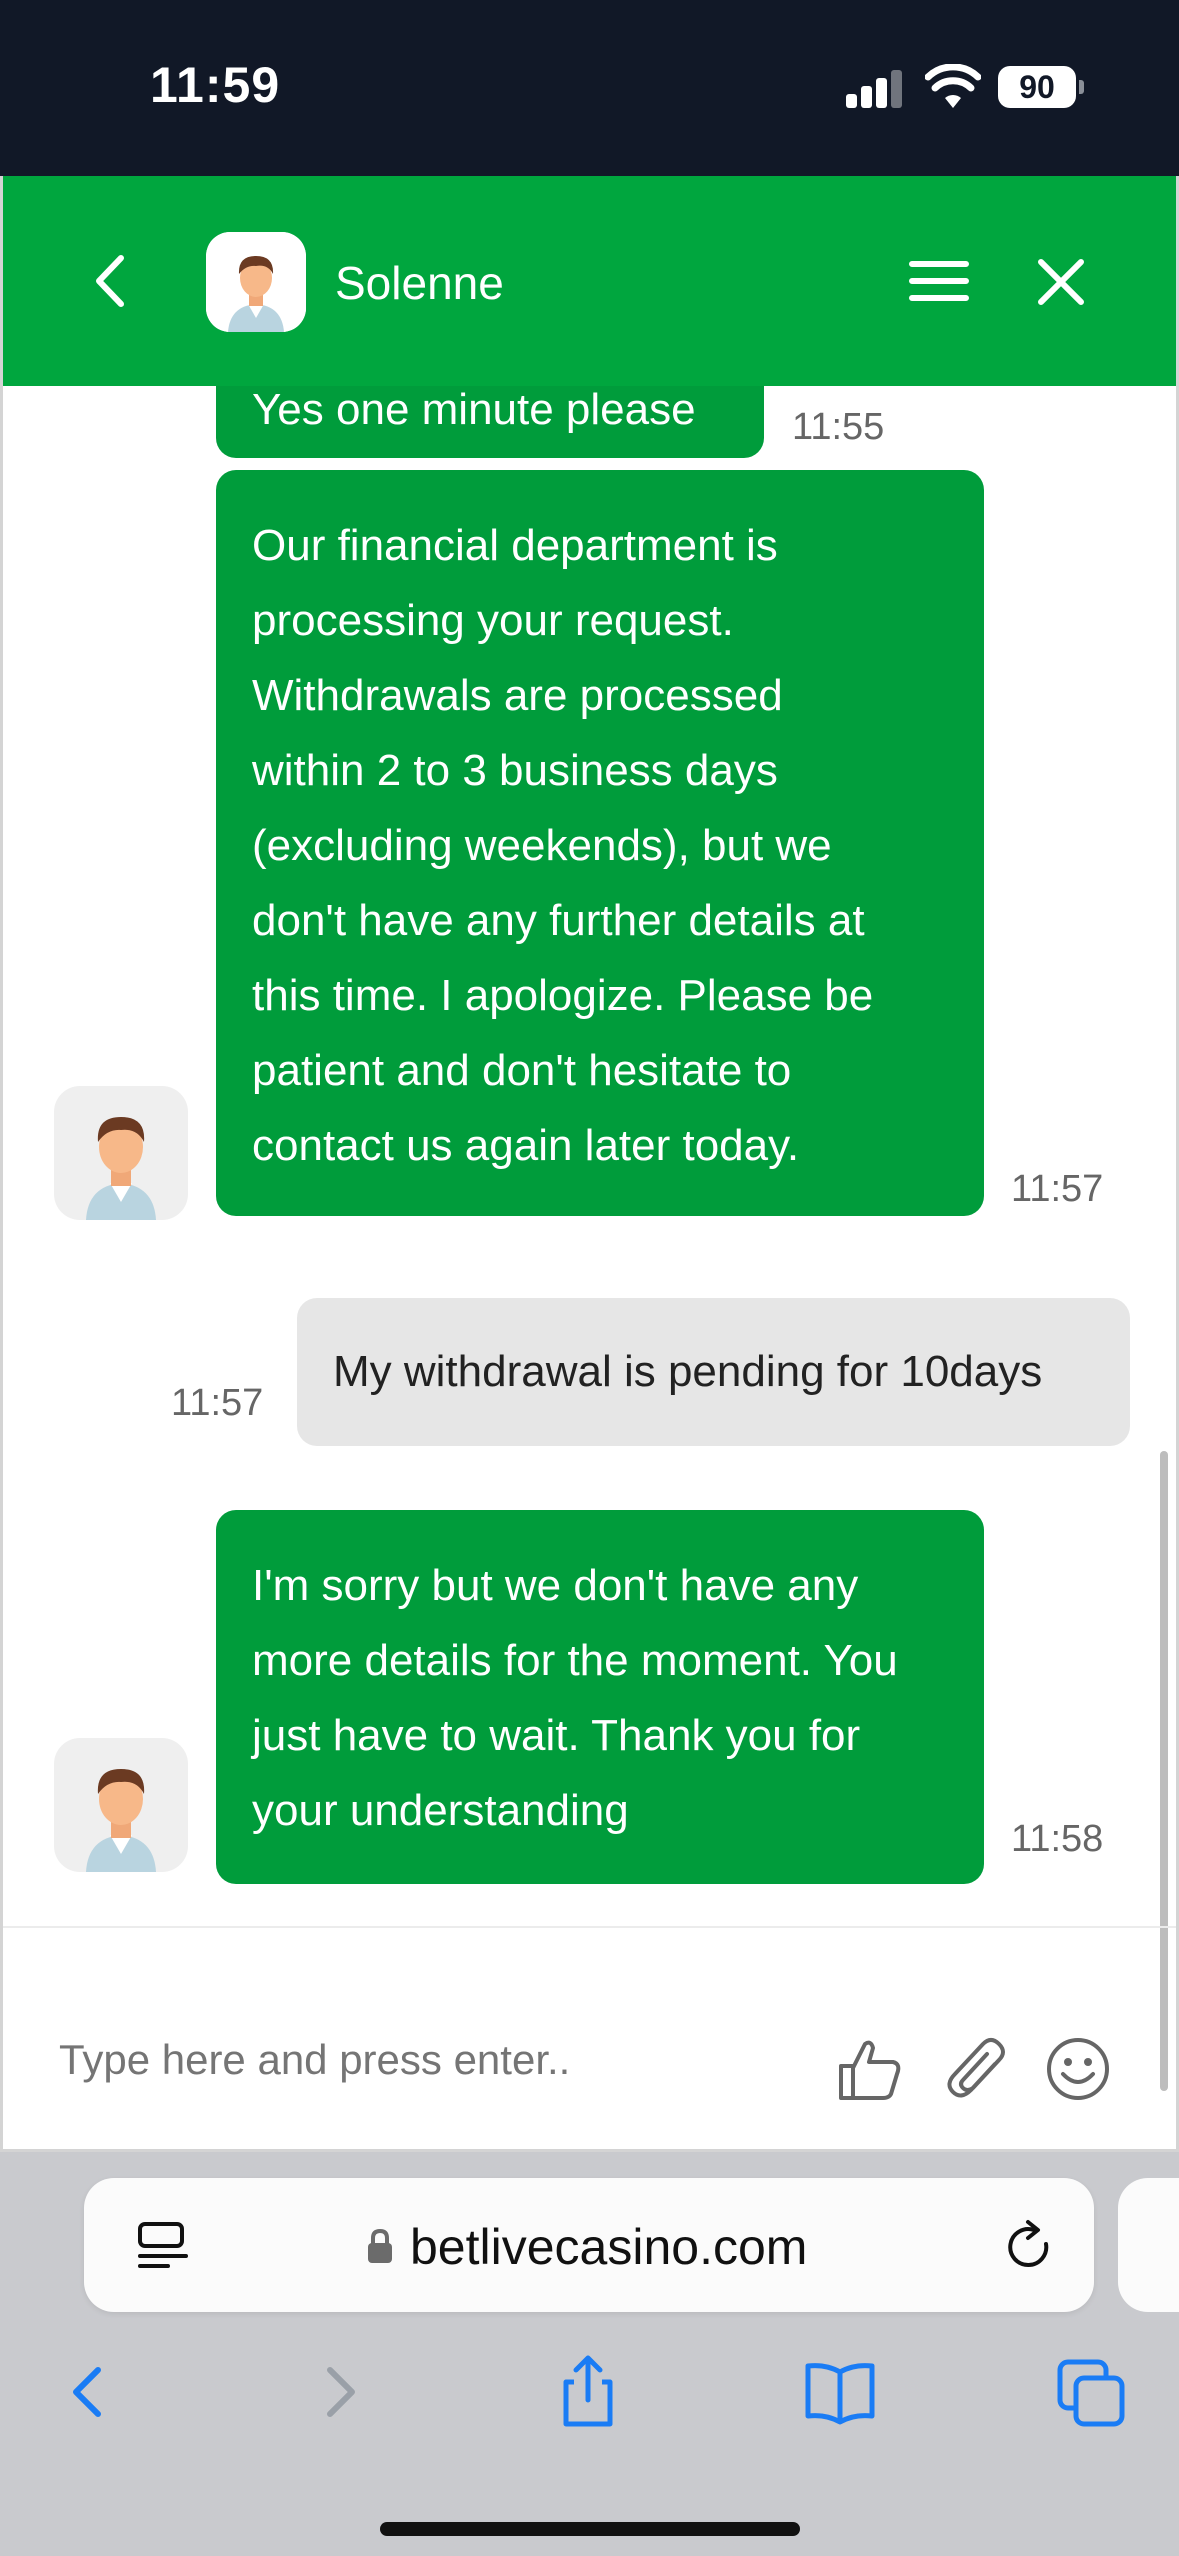 Image resolution: width=1179 pixels, height=2556 pixels. Describe the element at coordinates (556, 1735) in the screenshot. I see `message-line: just have to wait. Thank you for` at that location.